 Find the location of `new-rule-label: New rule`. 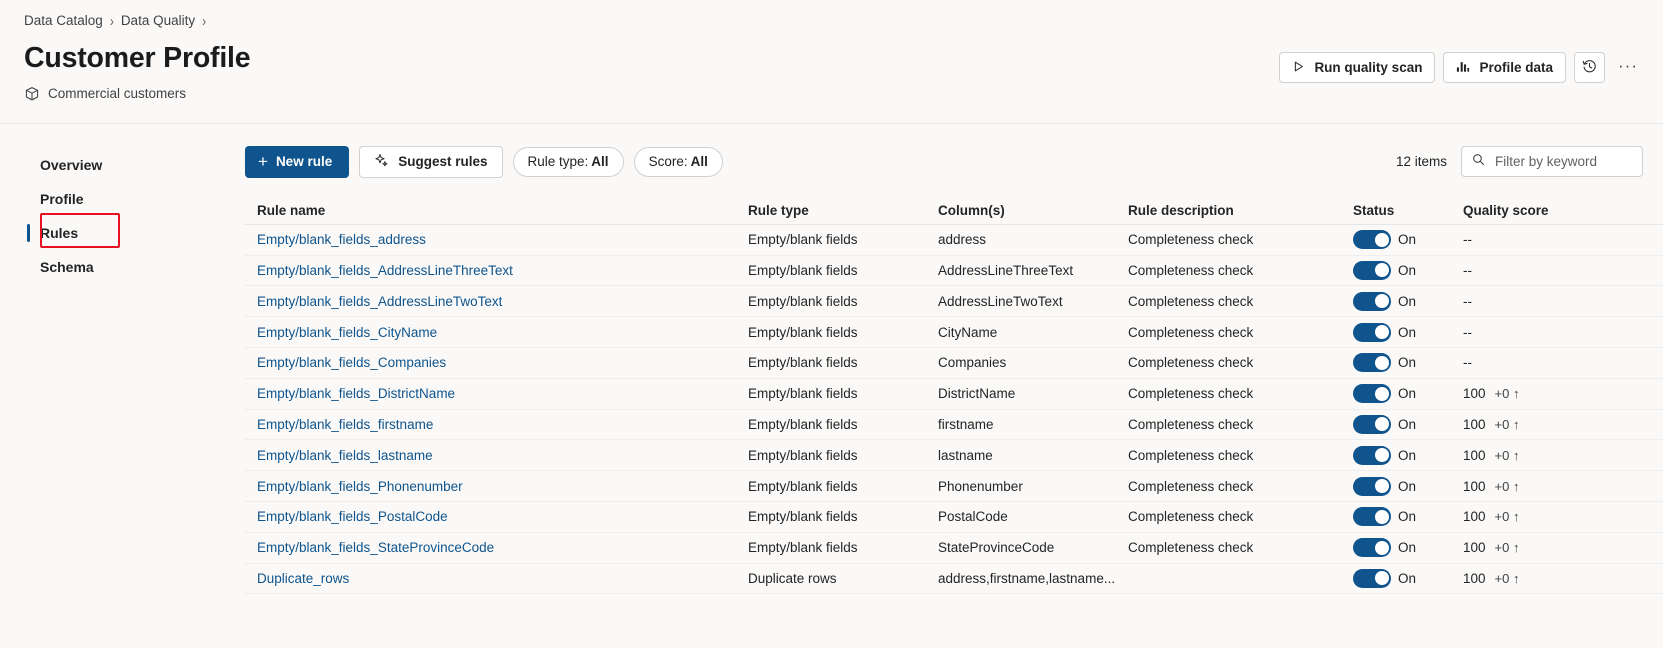

new-rule-label: New rule is located at coordinates (304, 162).